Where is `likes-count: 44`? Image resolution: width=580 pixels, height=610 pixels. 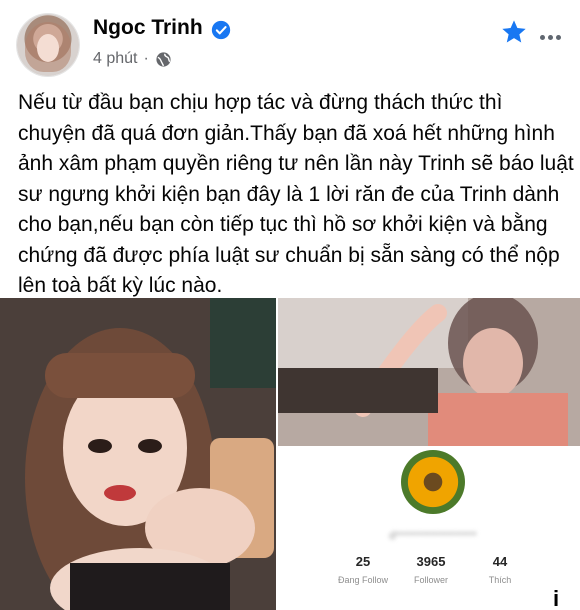 likes-count: 44 is located at coordinates (500, 561).